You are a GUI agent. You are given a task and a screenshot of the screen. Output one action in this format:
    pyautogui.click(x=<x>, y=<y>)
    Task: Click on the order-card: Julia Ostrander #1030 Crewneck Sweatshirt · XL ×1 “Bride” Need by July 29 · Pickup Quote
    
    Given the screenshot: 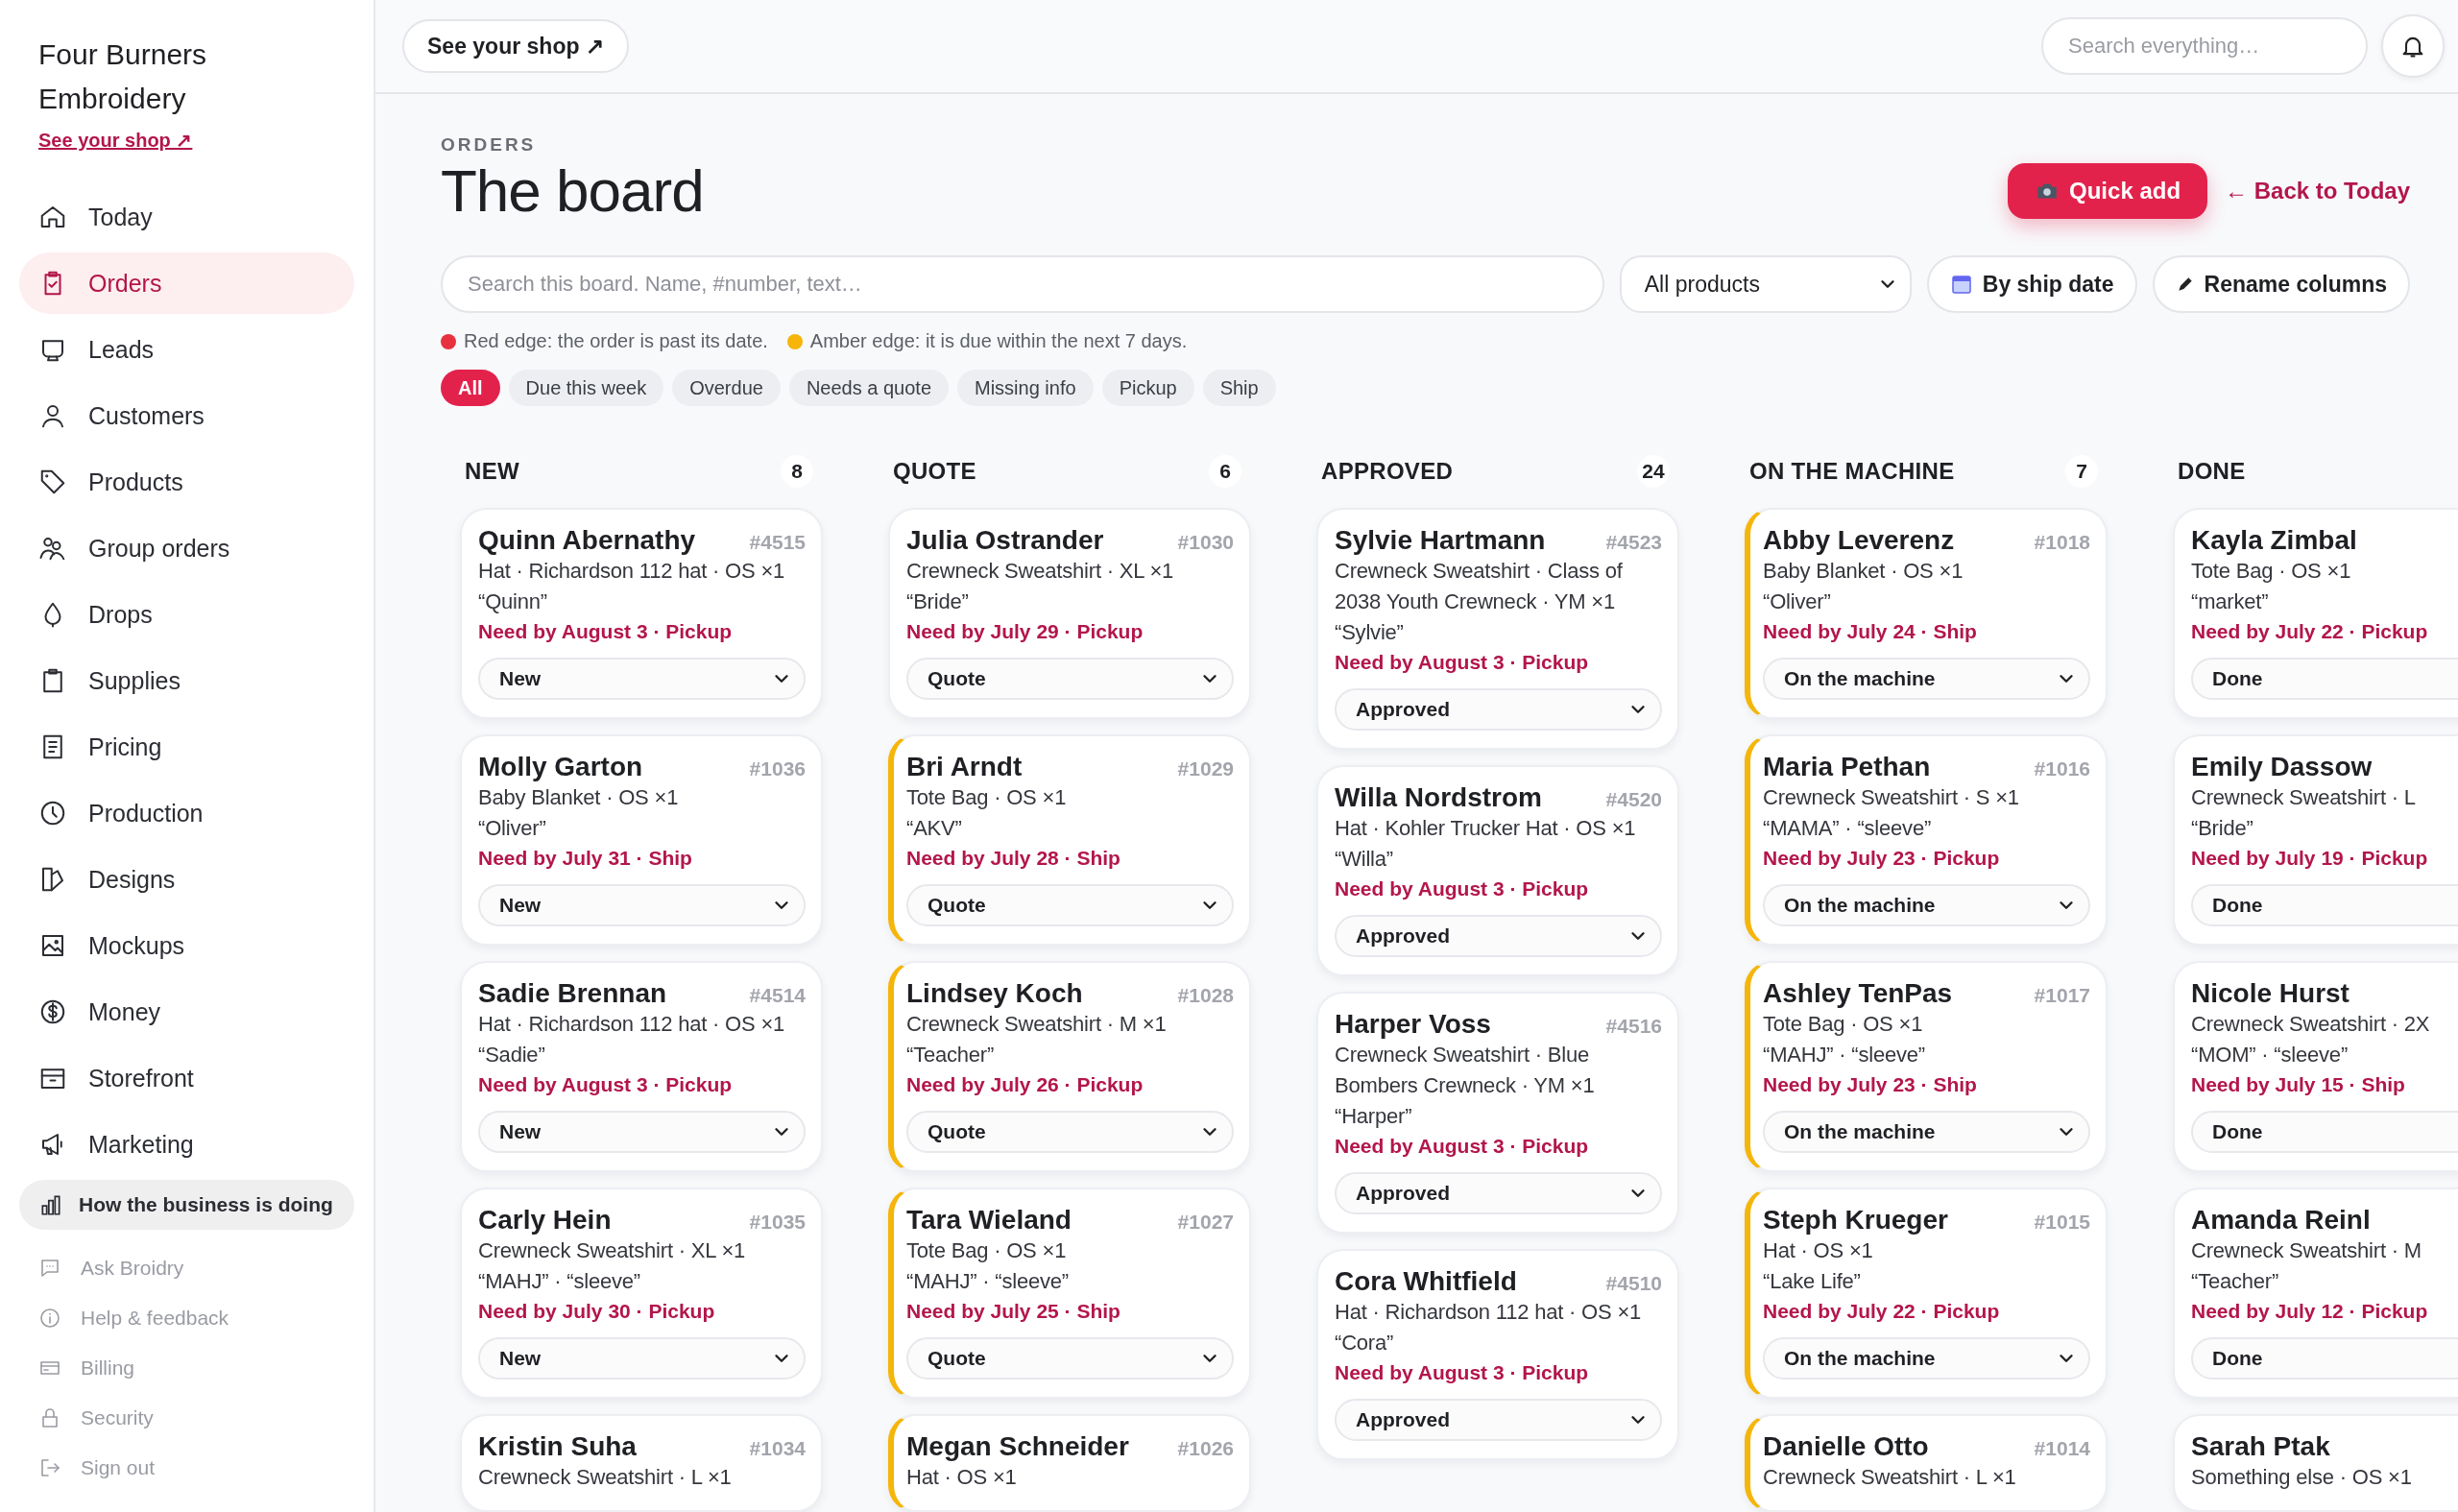 What is the action you would take?
    pyautogui.click(x=1069, y=613)
    